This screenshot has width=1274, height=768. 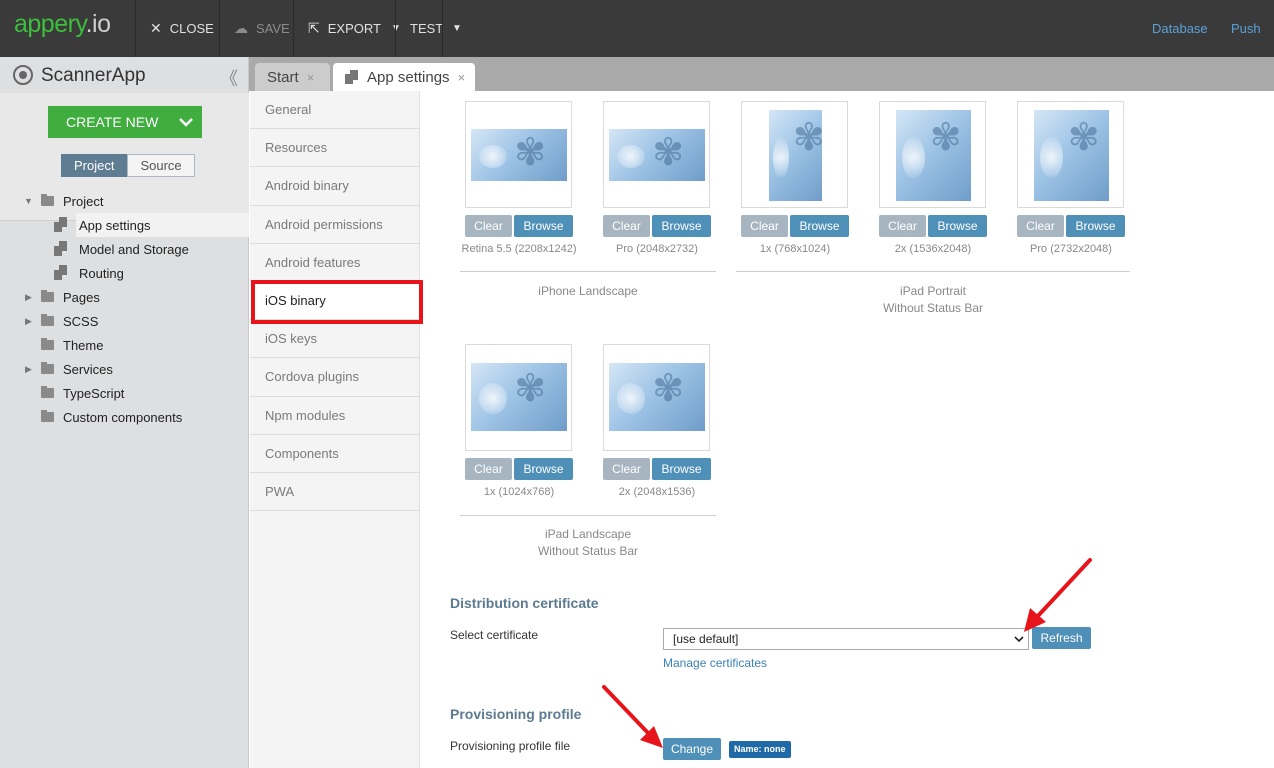 I want to click on group-title: iPhone Landscape, so click(x=588, y=291).